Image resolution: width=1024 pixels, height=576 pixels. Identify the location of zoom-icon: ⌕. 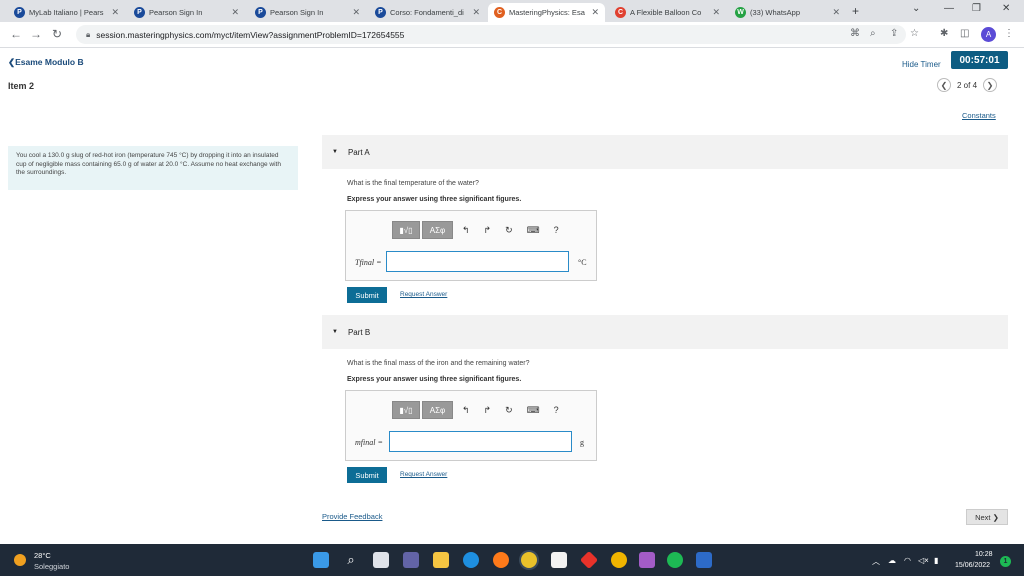
(873, 33).